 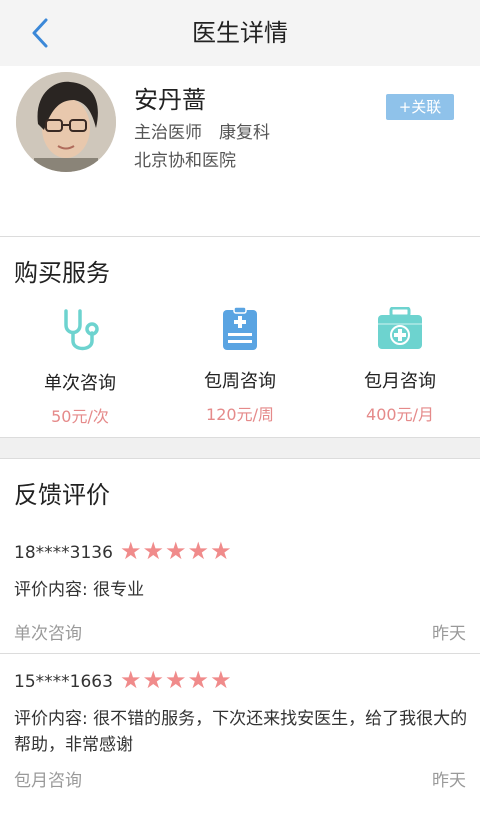 What do you see at coordinates (170, 100) in the screenshot?
I see `doctor-name: 安丹蔷` at bounding box center [170, 100].